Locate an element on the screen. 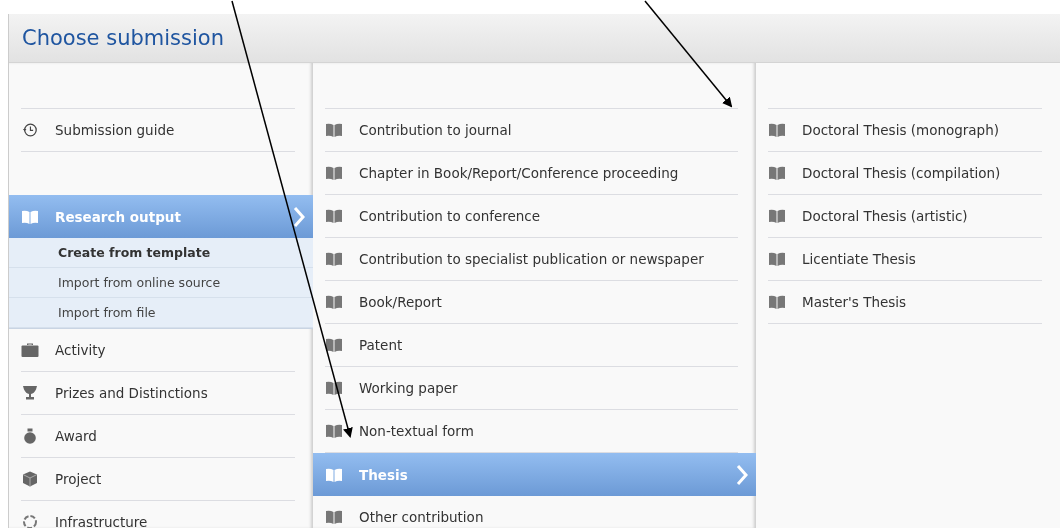  menu-item: Doctoral Thesis (compilation) is located at coordinates (905, 173).